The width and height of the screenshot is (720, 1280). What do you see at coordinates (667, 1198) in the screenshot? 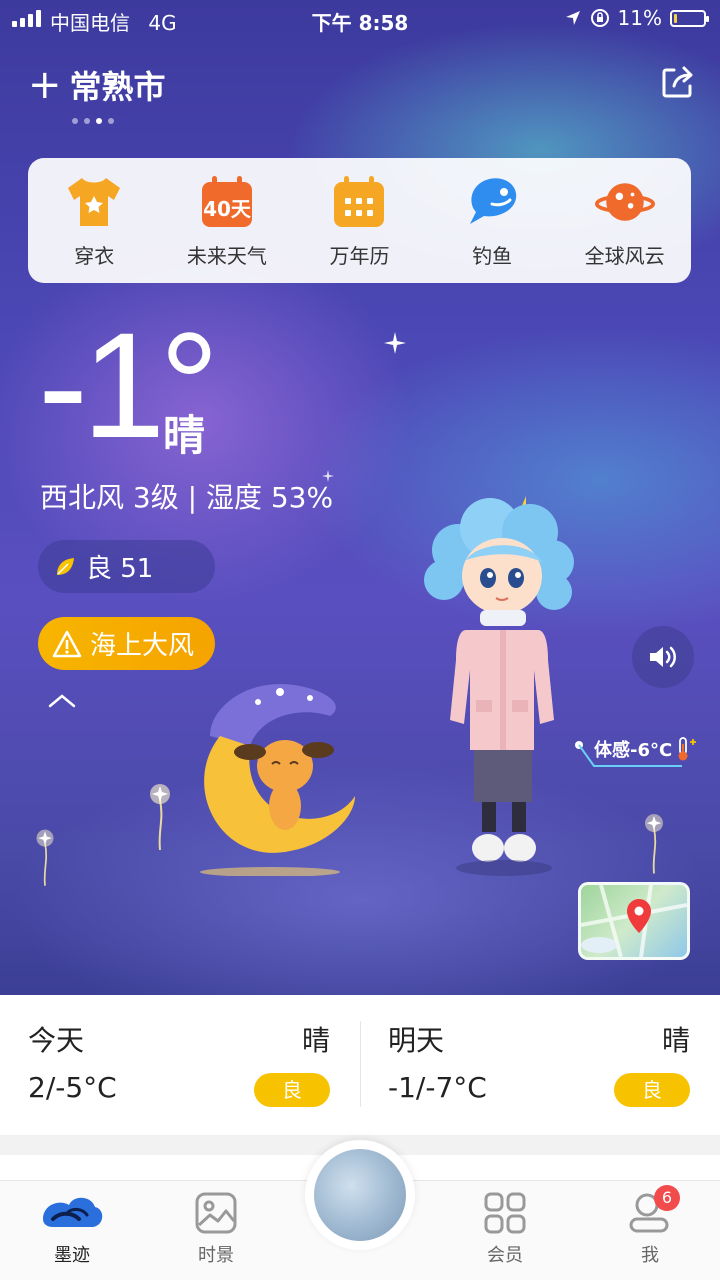
I see `notification-badge: 6` at bounding box center [667, 1198].